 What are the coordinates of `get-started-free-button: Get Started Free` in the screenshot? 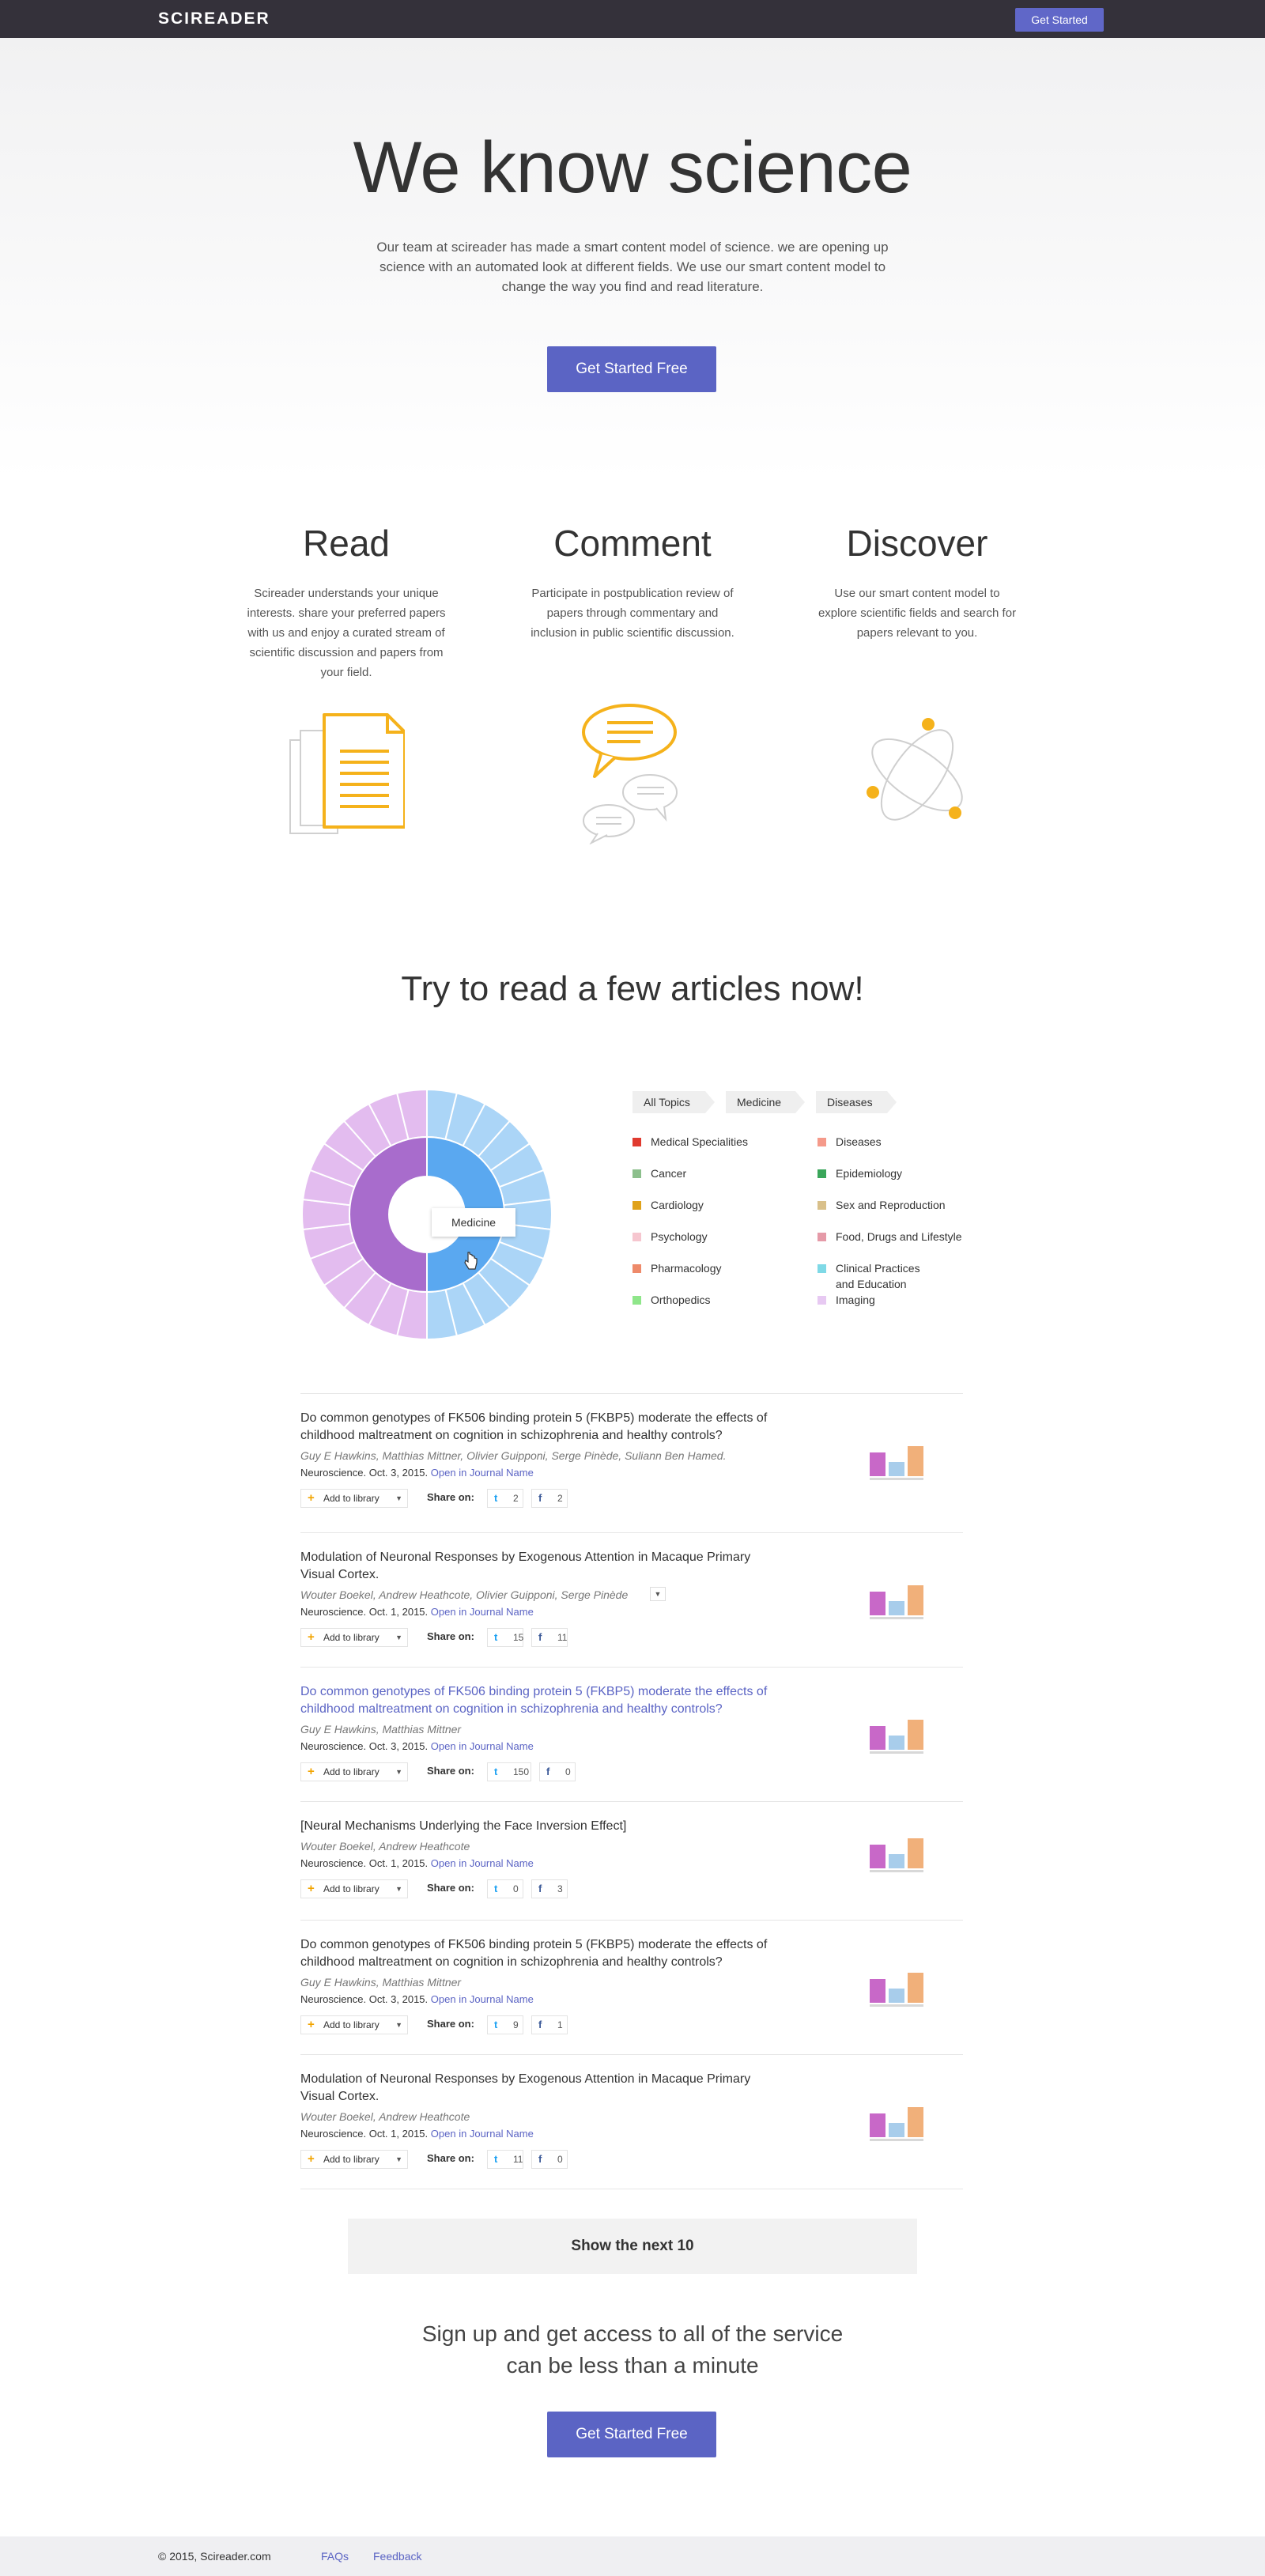 It's located at (631, 369).